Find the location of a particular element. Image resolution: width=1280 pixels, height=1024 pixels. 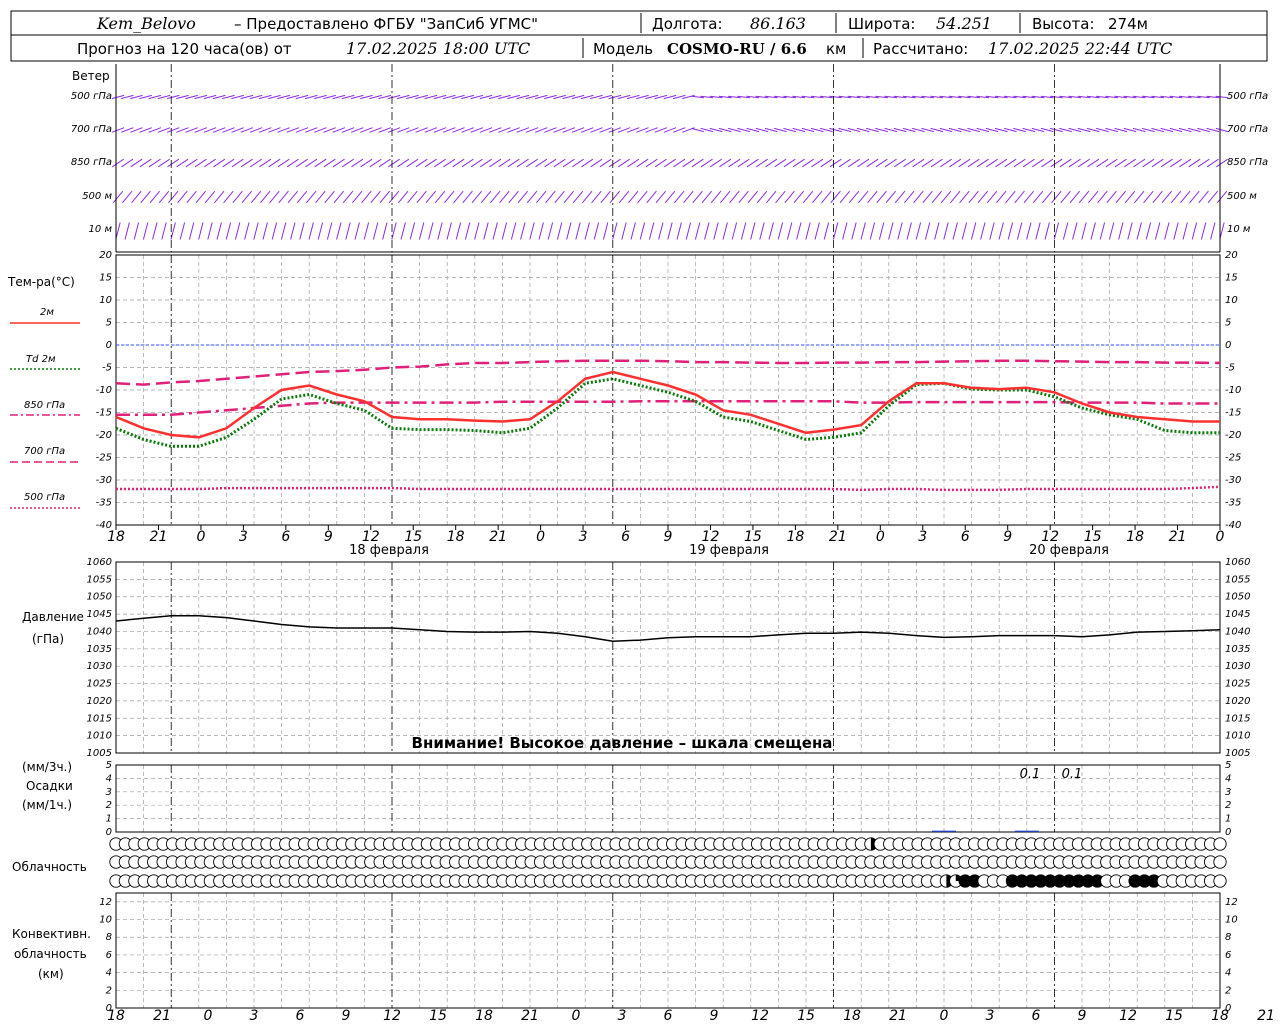

temp-ytick-right: -35 is located at coordinates (1233, 503).